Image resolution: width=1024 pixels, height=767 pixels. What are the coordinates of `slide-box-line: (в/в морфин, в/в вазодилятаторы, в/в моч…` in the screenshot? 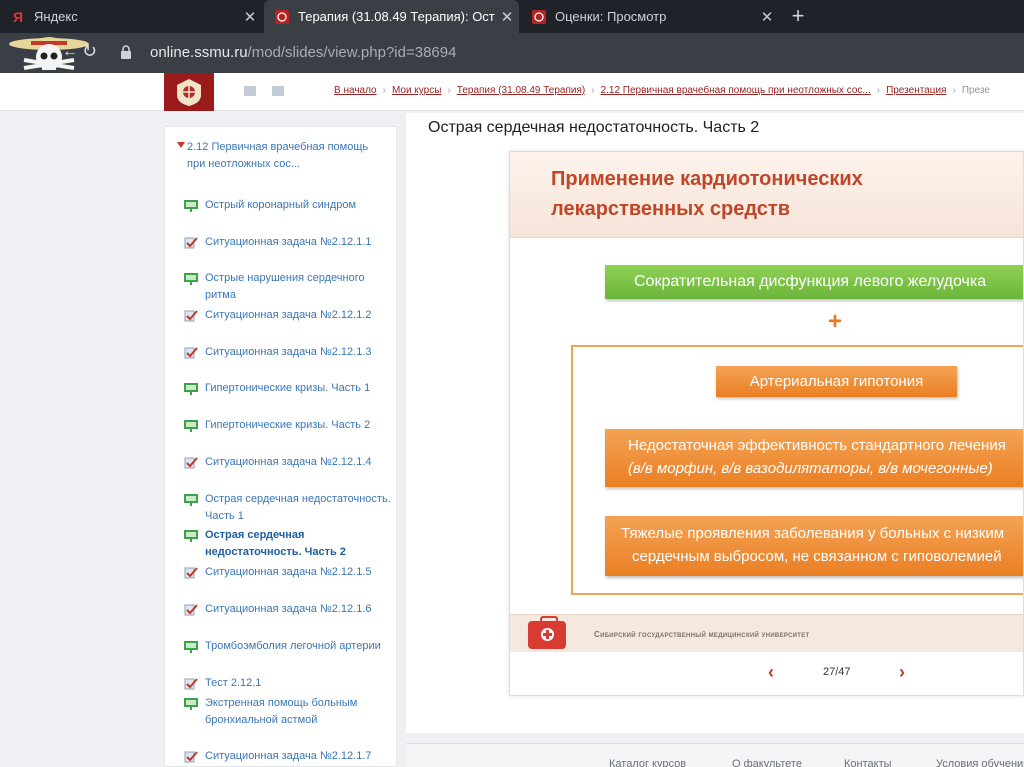 It's located at (810, 468).